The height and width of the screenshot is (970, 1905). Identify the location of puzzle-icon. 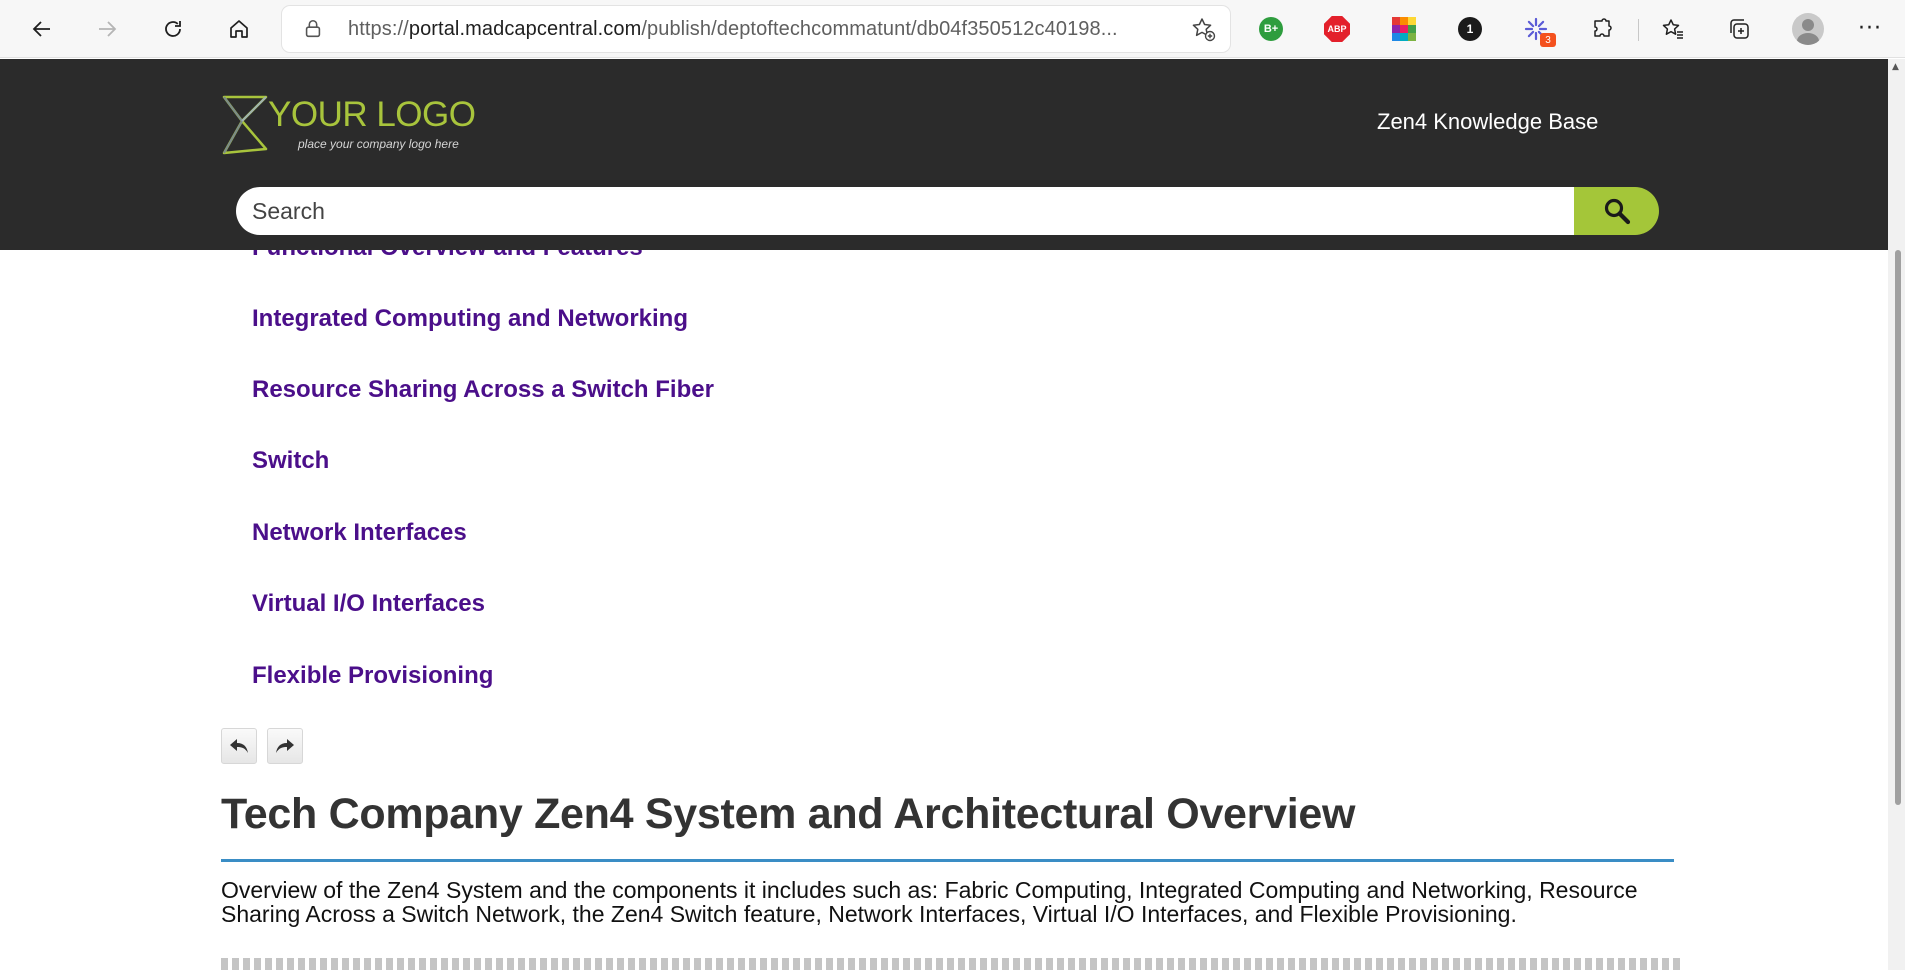
(1603, 27).